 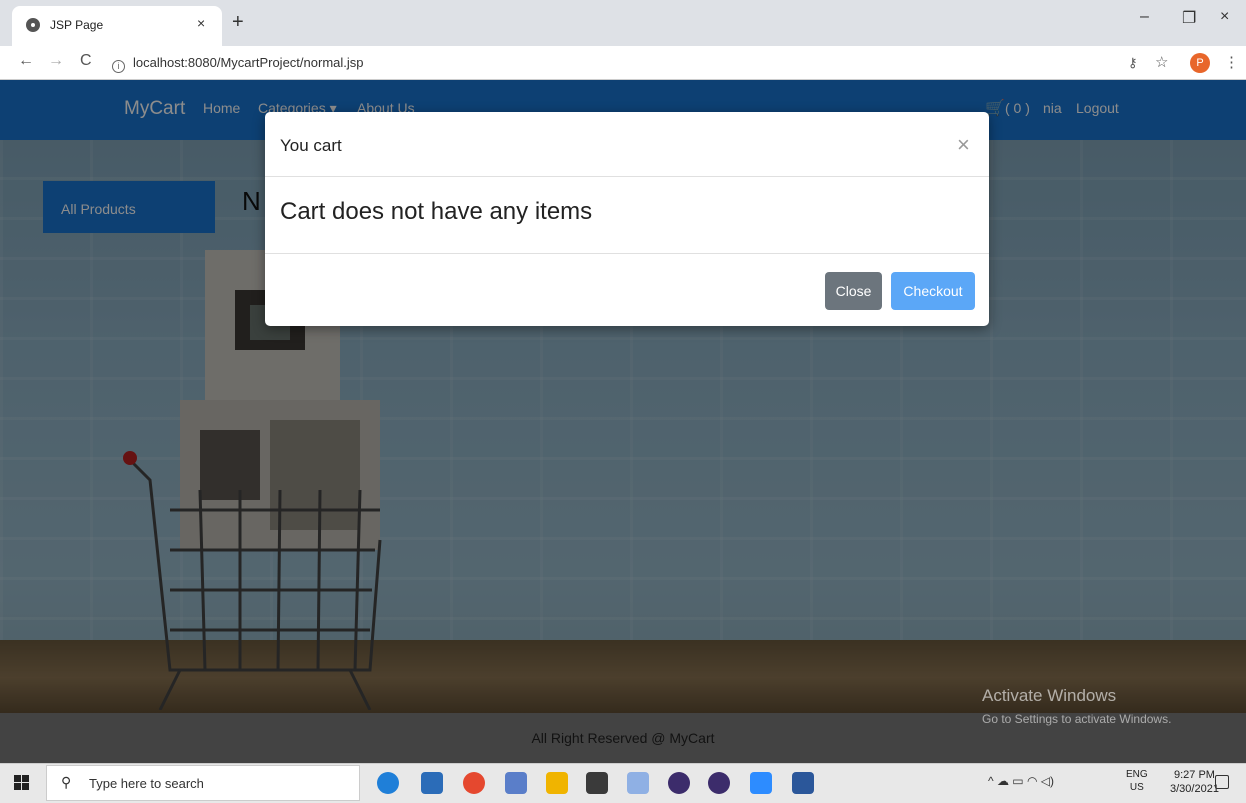 I want to click on zoom-icon, so click(x=761, y=783).